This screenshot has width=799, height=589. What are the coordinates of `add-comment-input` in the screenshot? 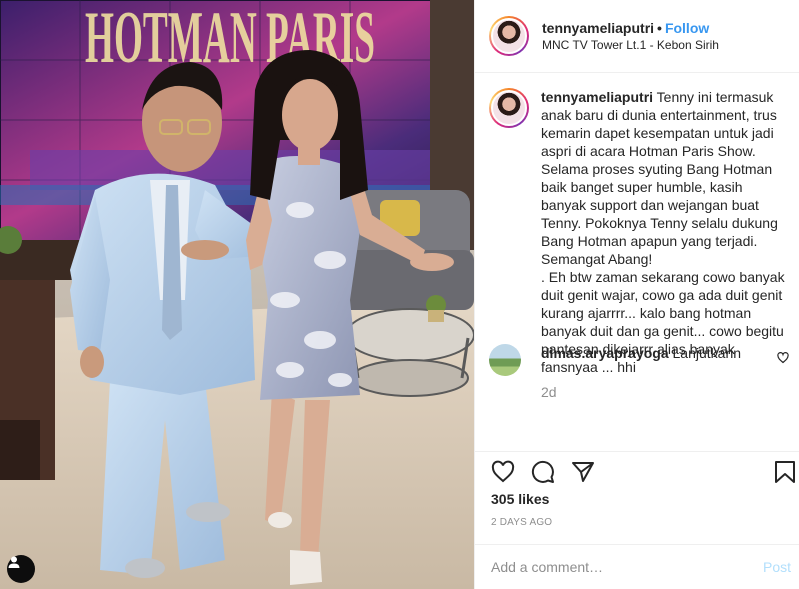 It's located at (627, 567).